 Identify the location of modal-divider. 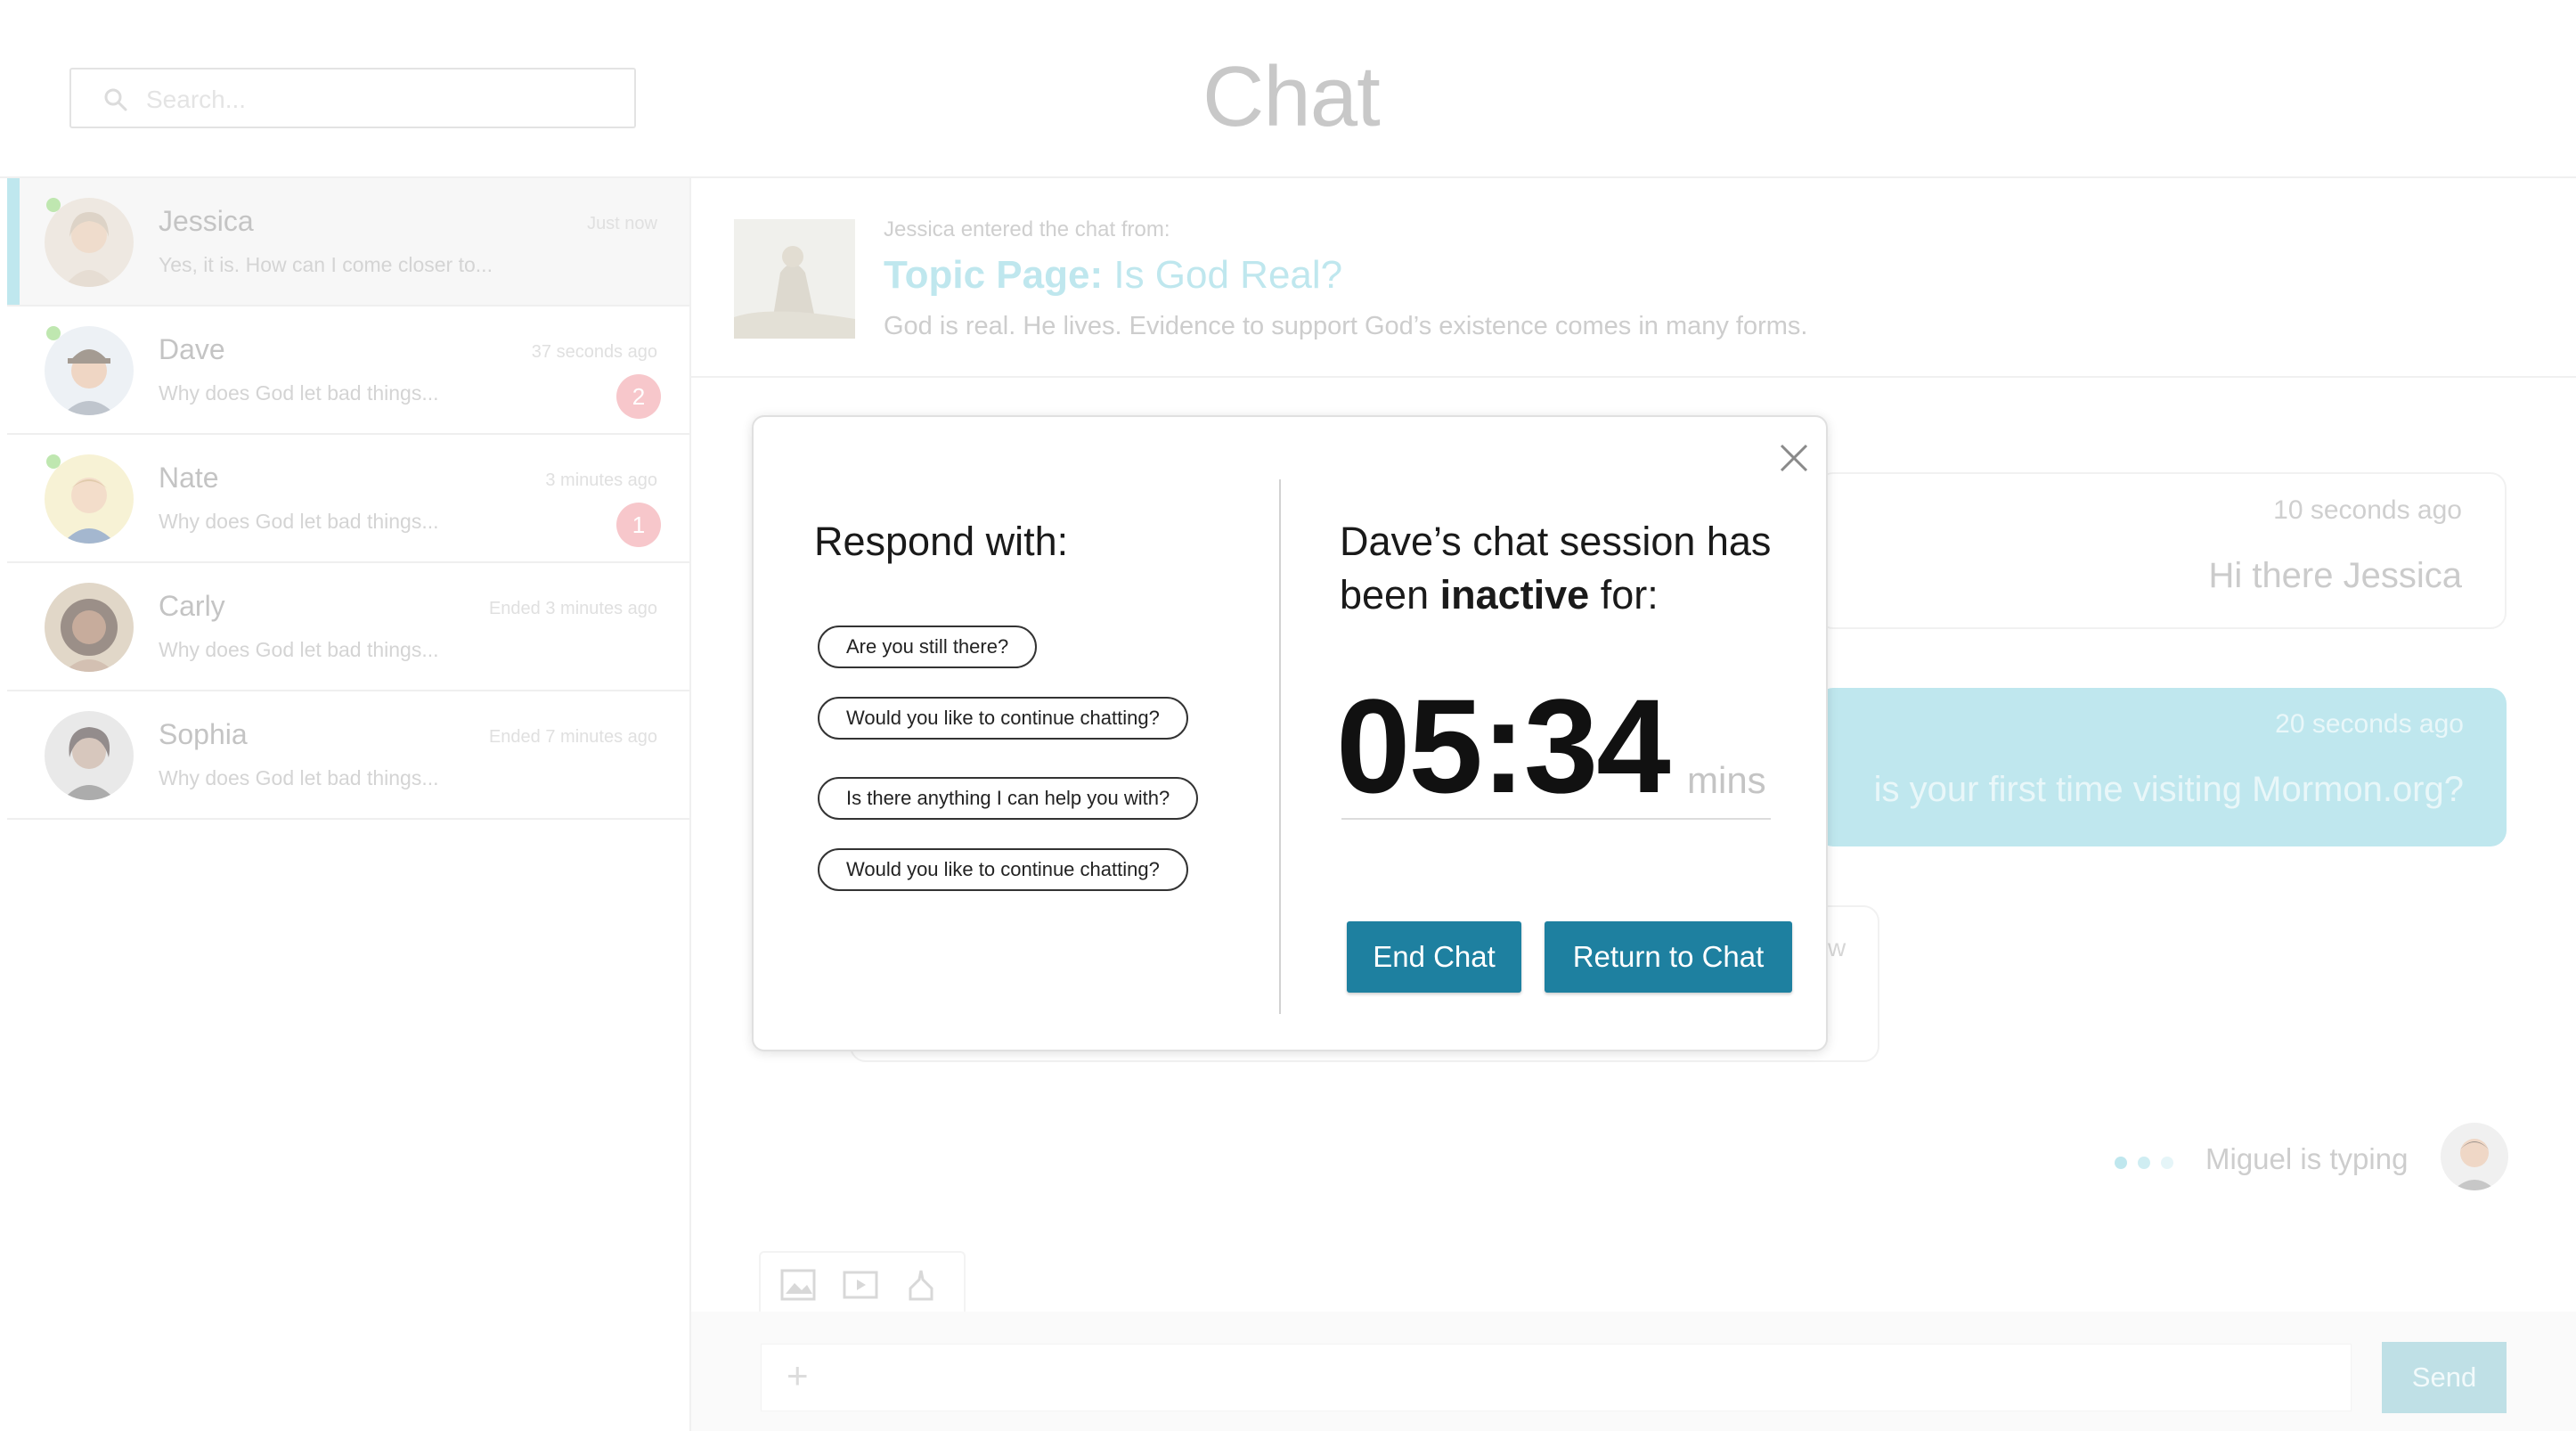
(1280, 746).